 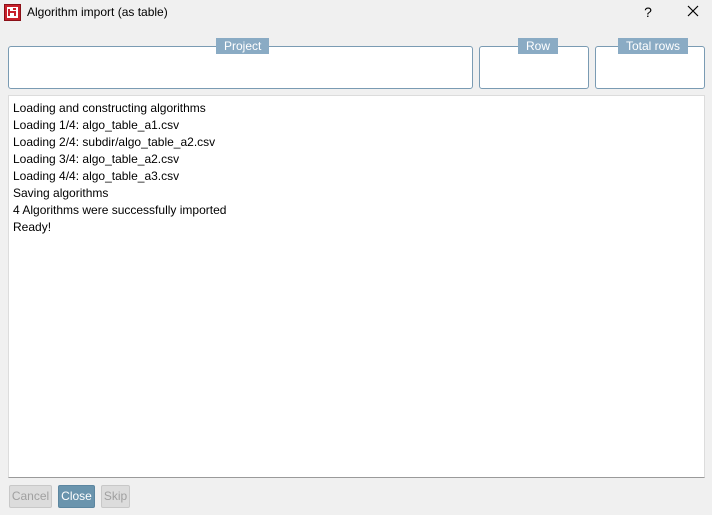 I want to click on total-rows-group: Total rows, so click(x=650, y=63).